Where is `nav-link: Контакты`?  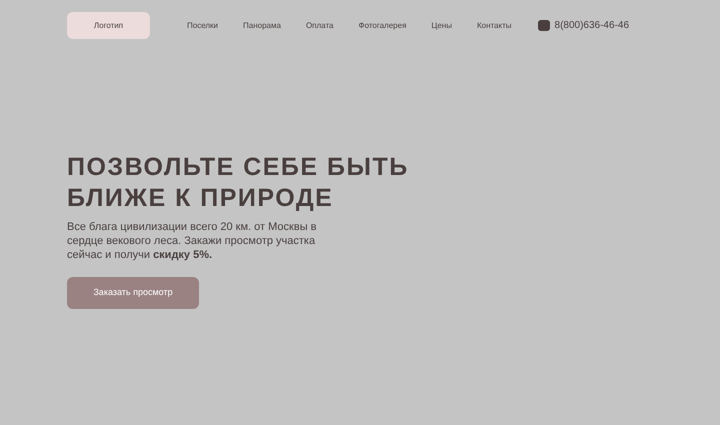
nav-link: Контакты is located at coordinates (494, 26).